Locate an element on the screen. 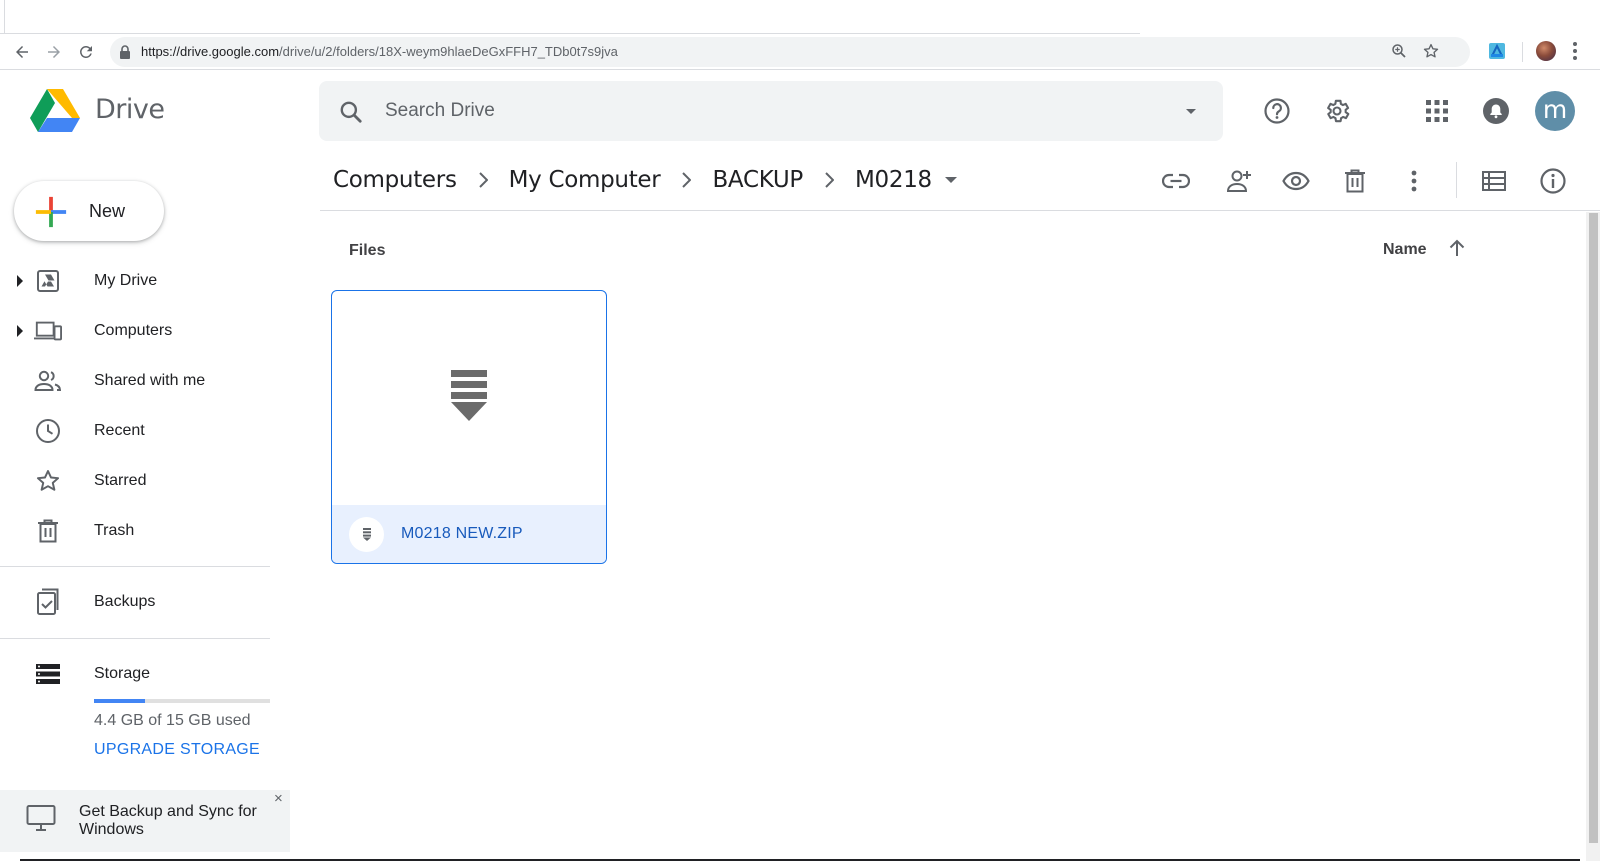 This screenshot has height=861, width=1600. browser-menu-icon is located at coordinates (1575, 53).